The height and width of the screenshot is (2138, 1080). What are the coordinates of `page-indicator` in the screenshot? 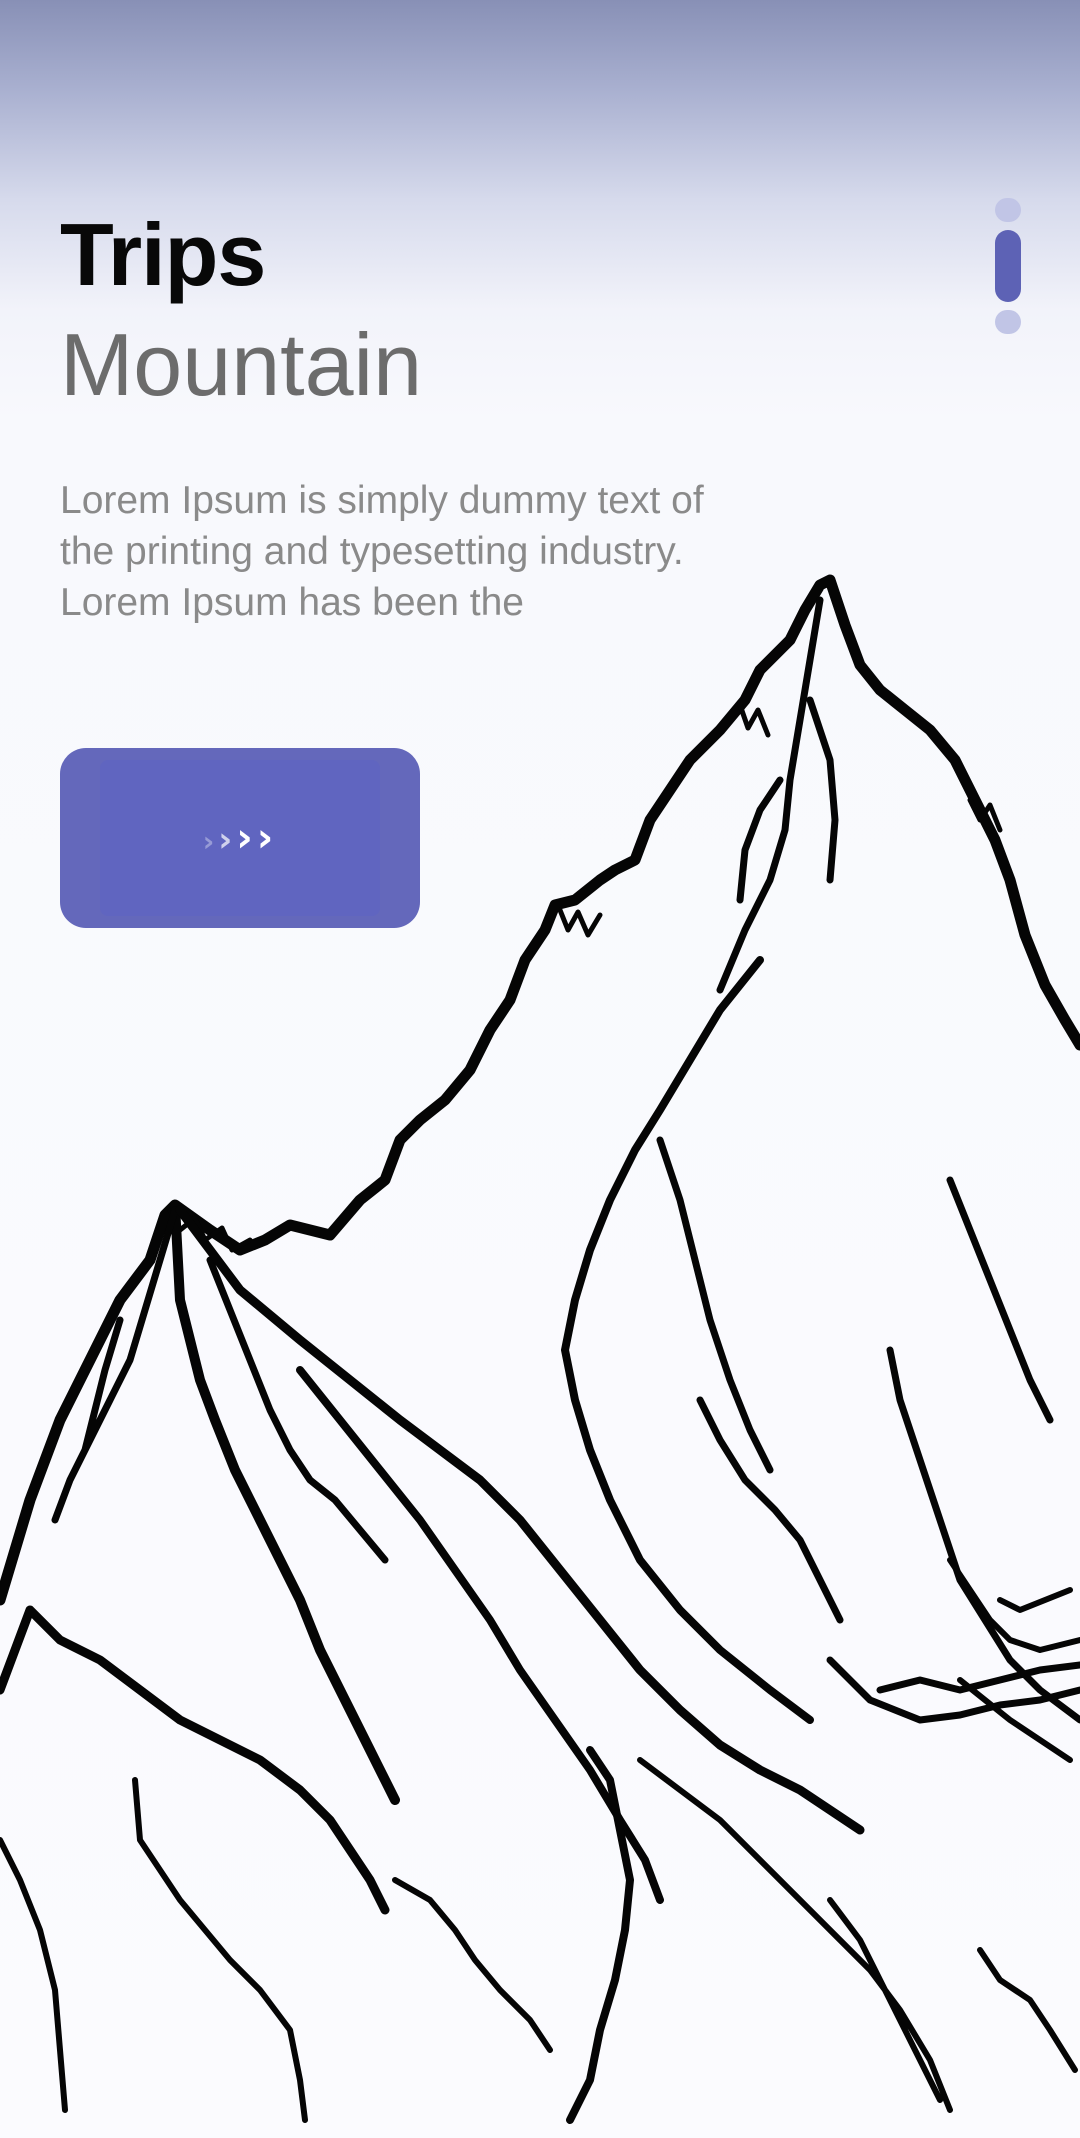 It's located at (1008, 266).